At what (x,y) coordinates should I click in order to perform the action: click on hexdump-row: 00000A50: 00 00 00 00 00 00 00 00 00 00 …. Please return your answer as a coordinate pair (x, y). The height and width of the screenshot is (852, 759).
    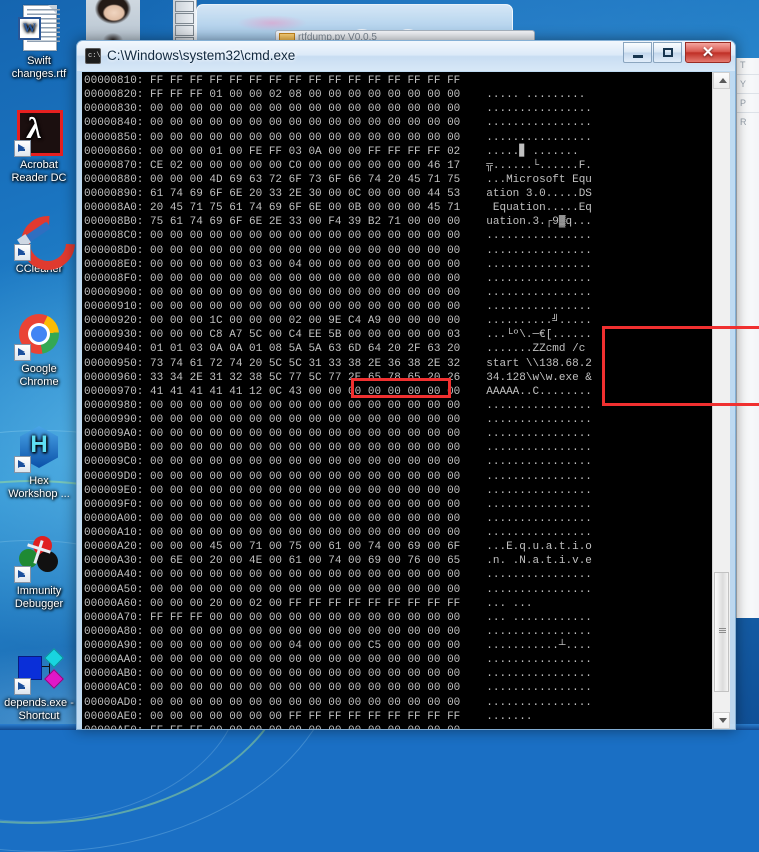
    Looking at the image, I should click on (398, 590).